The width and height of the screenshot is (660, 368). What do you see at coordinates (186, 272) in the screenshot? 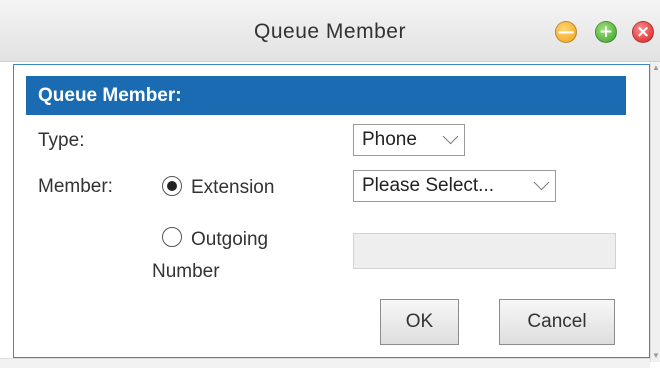
I see `outgoing-radio-label-number: Number` at bounding box center [186, 272].